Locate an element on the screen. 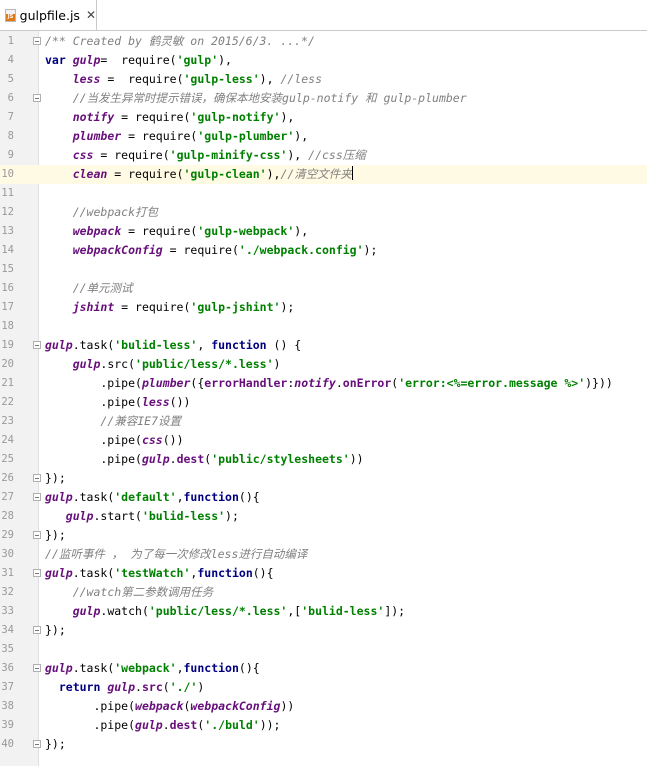 This screenshot has width=647, height=766. code-token: () { is located at coordinates (284, 345).